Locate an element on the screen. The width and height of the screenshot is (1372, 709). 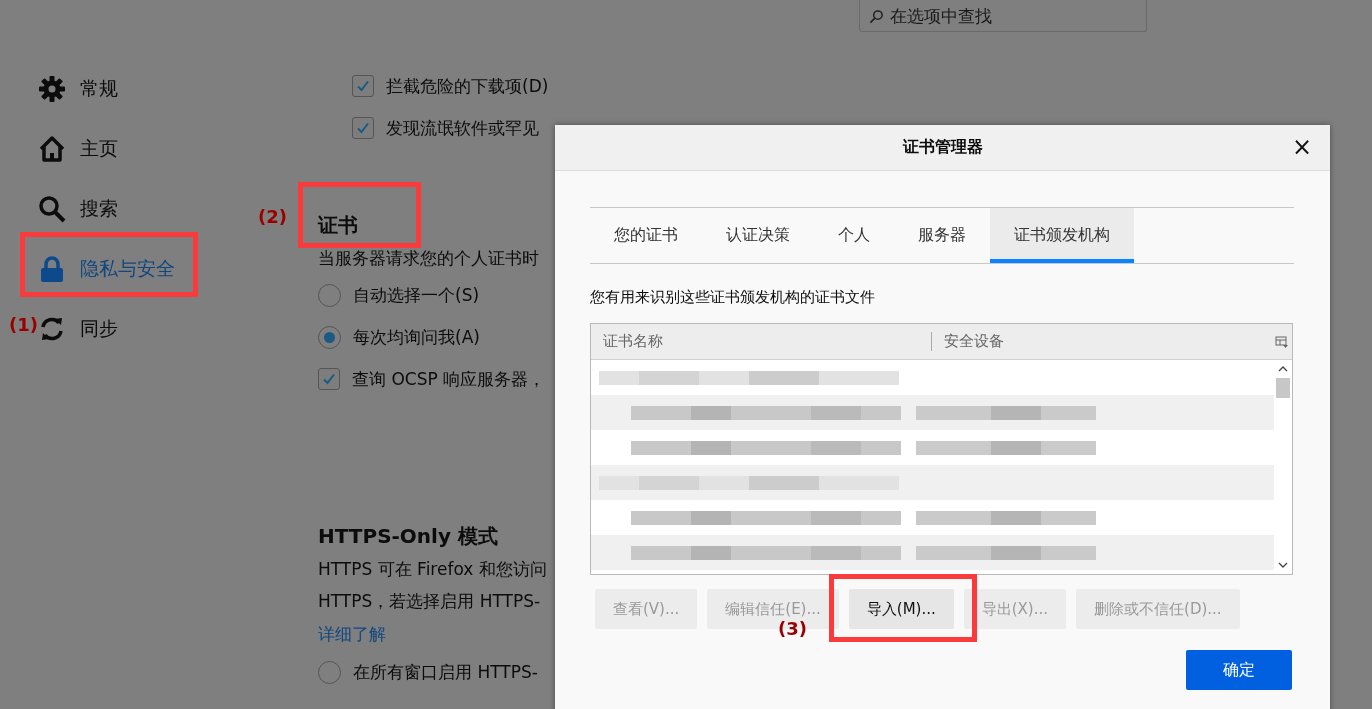
sidebar-item: 常规 is located at coordinates (78, 89).